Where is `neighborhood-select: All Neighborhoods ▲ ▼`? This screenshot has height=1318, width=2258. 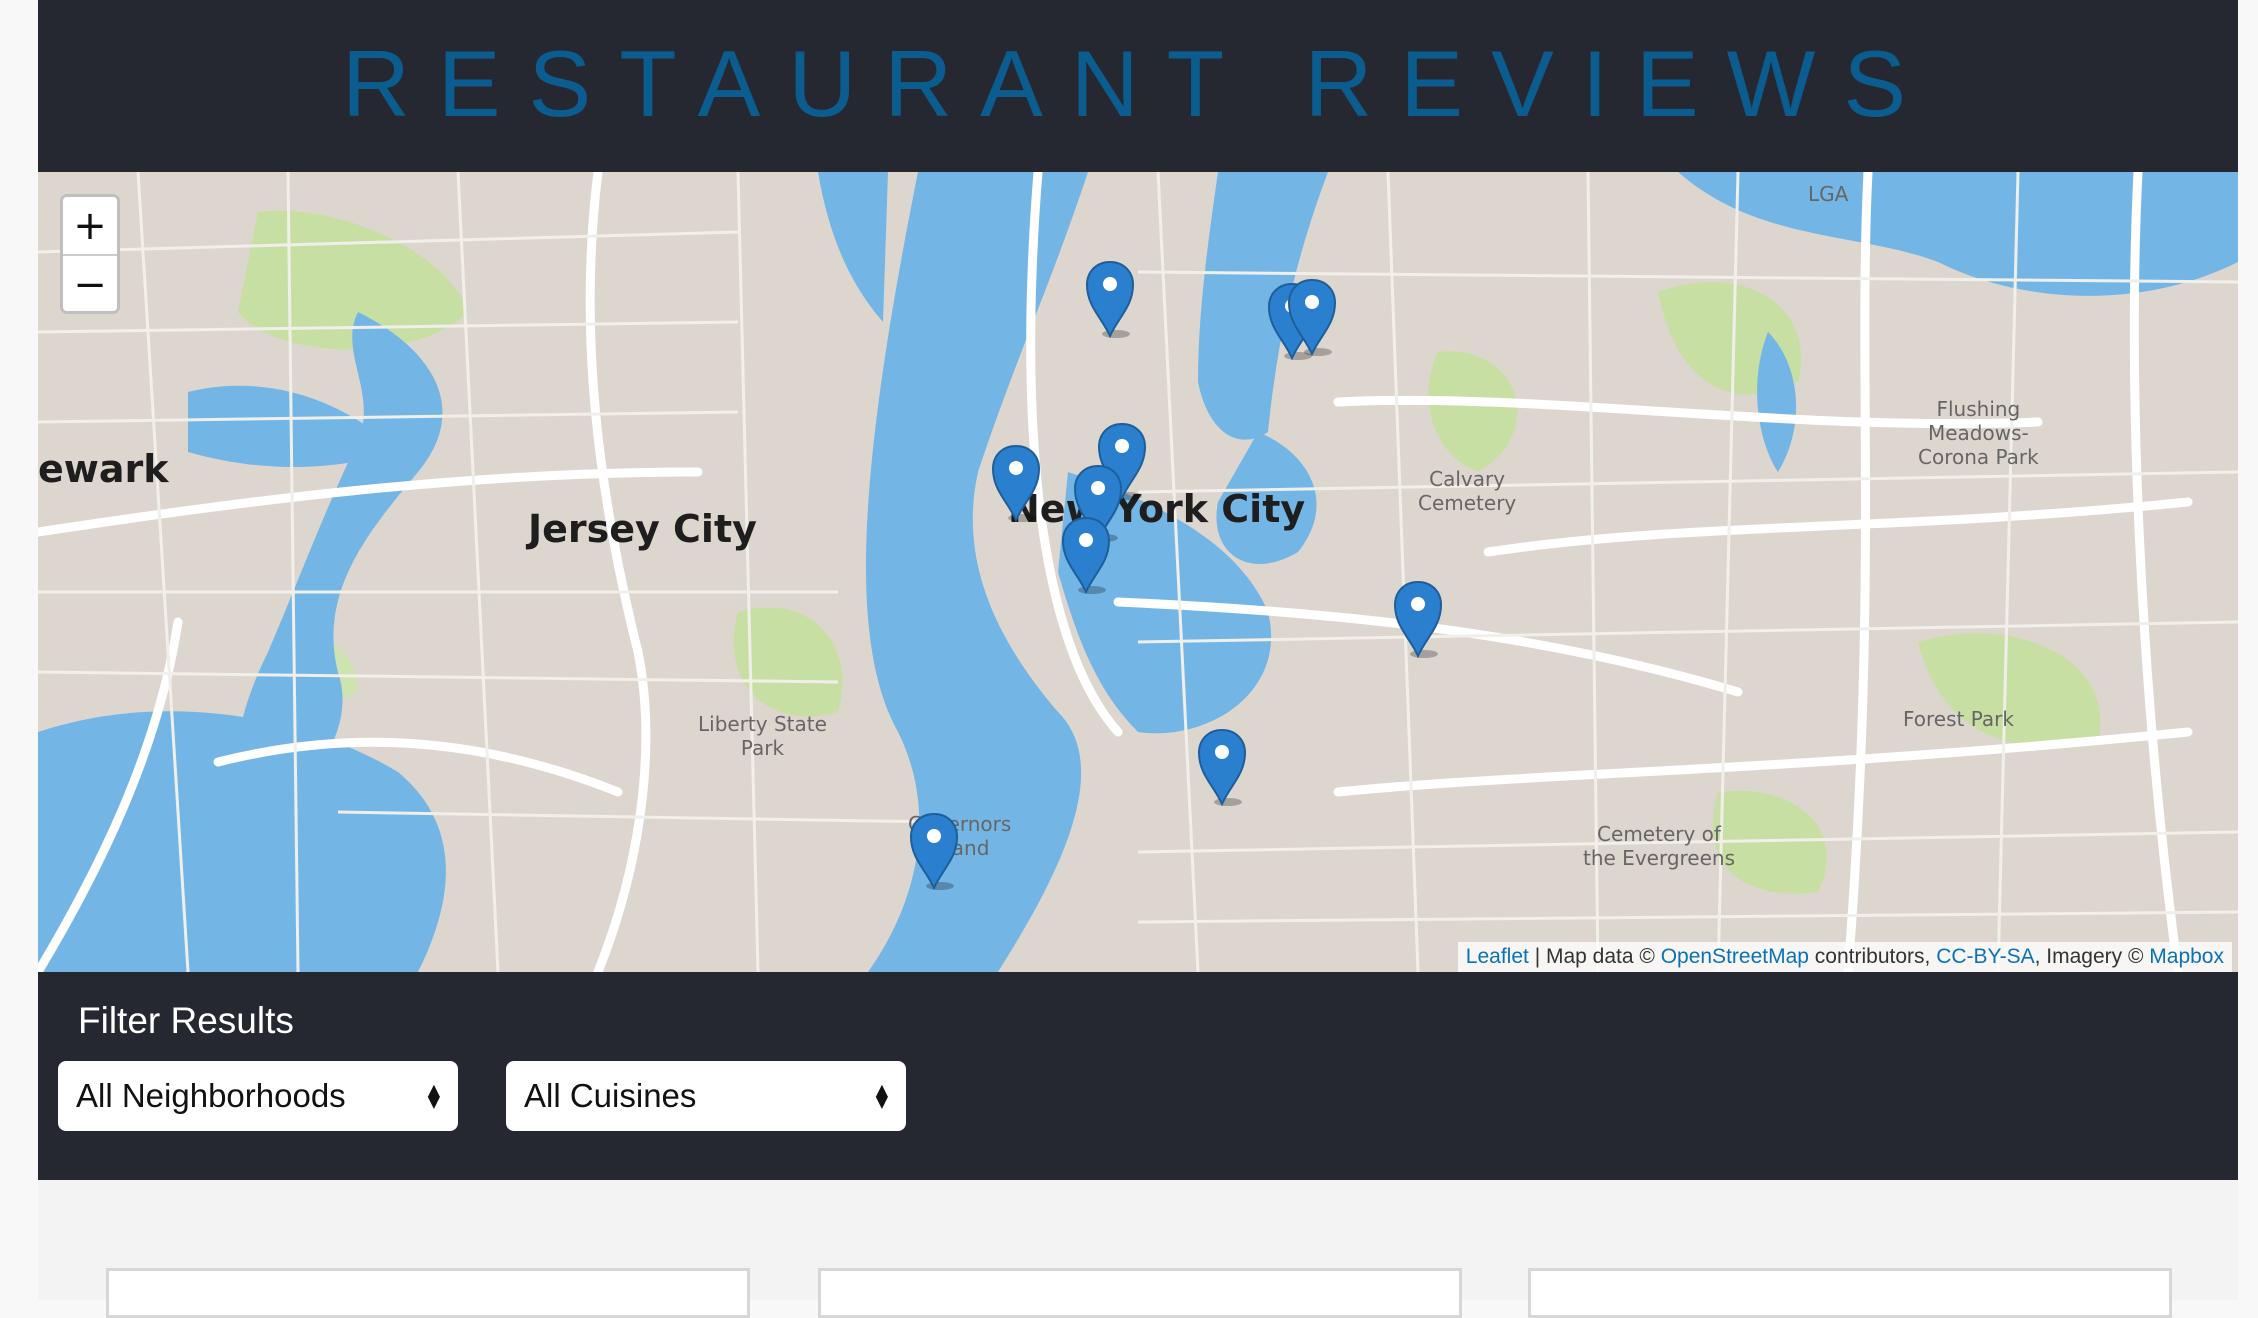 neighborhood-select: All Neighborhoods ▲ ▼ is located at coordinates (258, 1096).